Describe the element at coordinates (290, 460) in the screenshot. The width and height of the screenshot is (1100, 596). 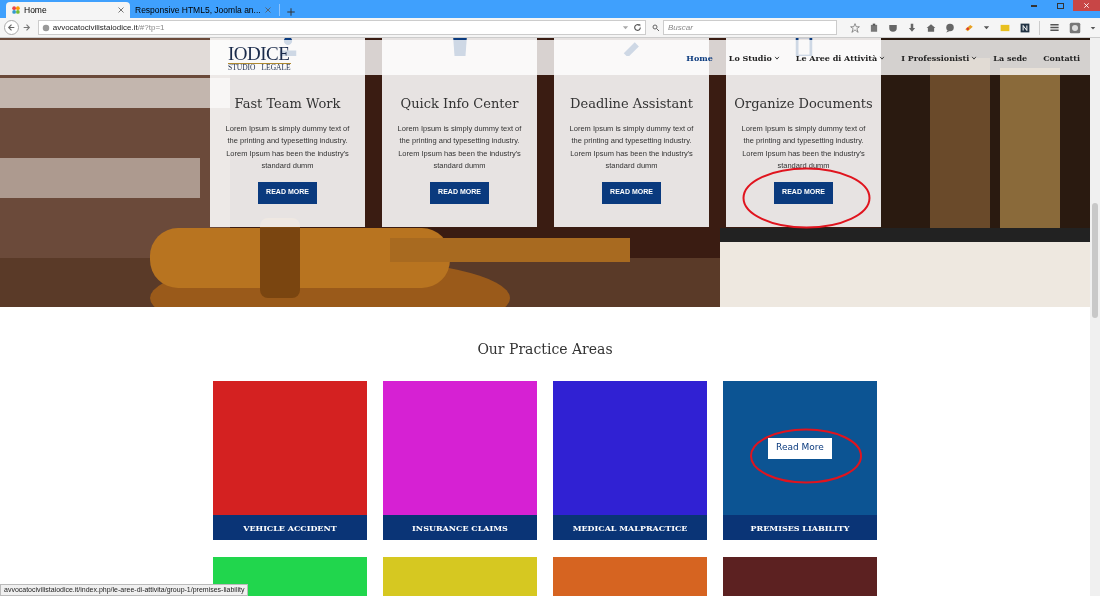
I see `practice-tile: VEHICLE ACCIDENT` at that location.